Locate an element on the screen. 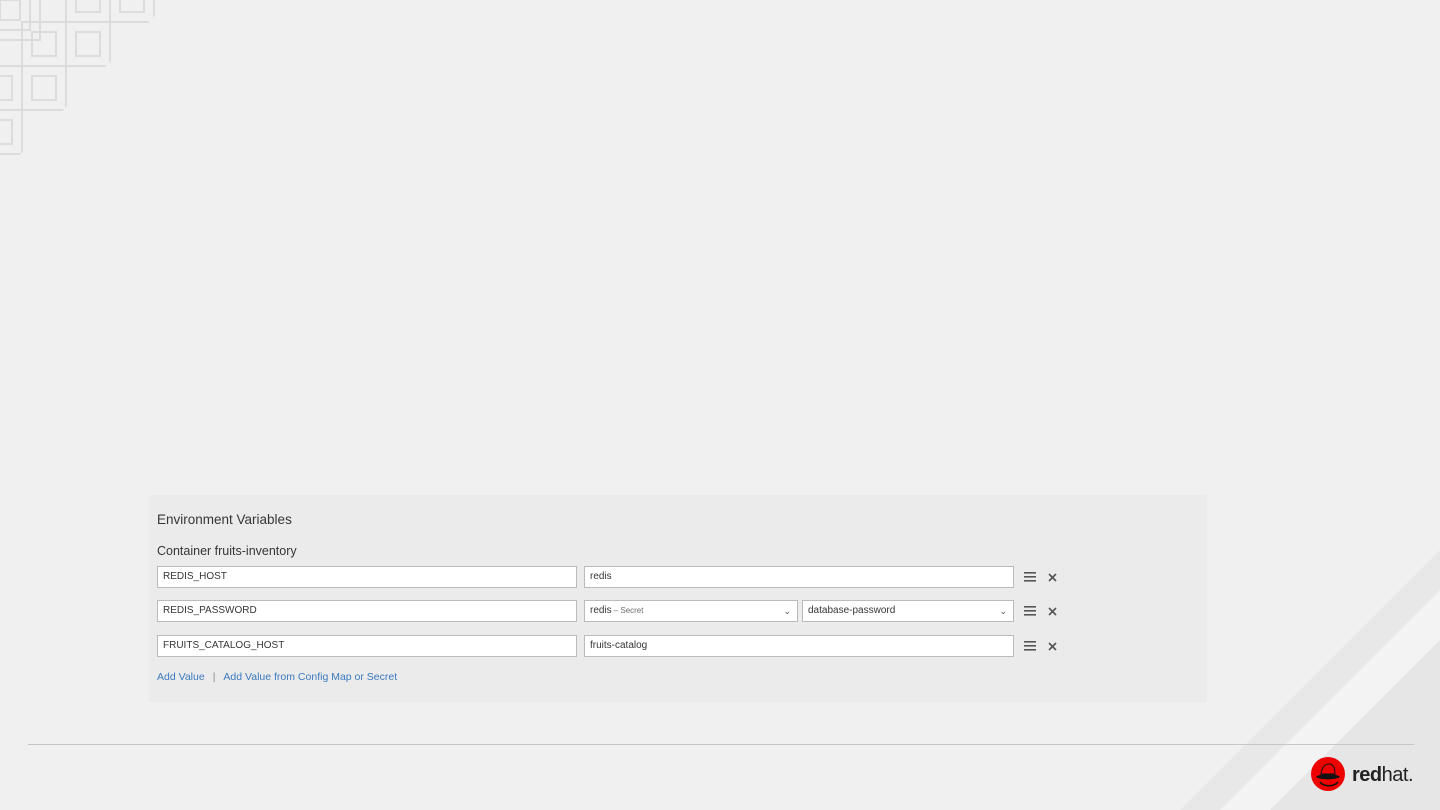  env-value-input: redis is located at coordinates (799, 577).